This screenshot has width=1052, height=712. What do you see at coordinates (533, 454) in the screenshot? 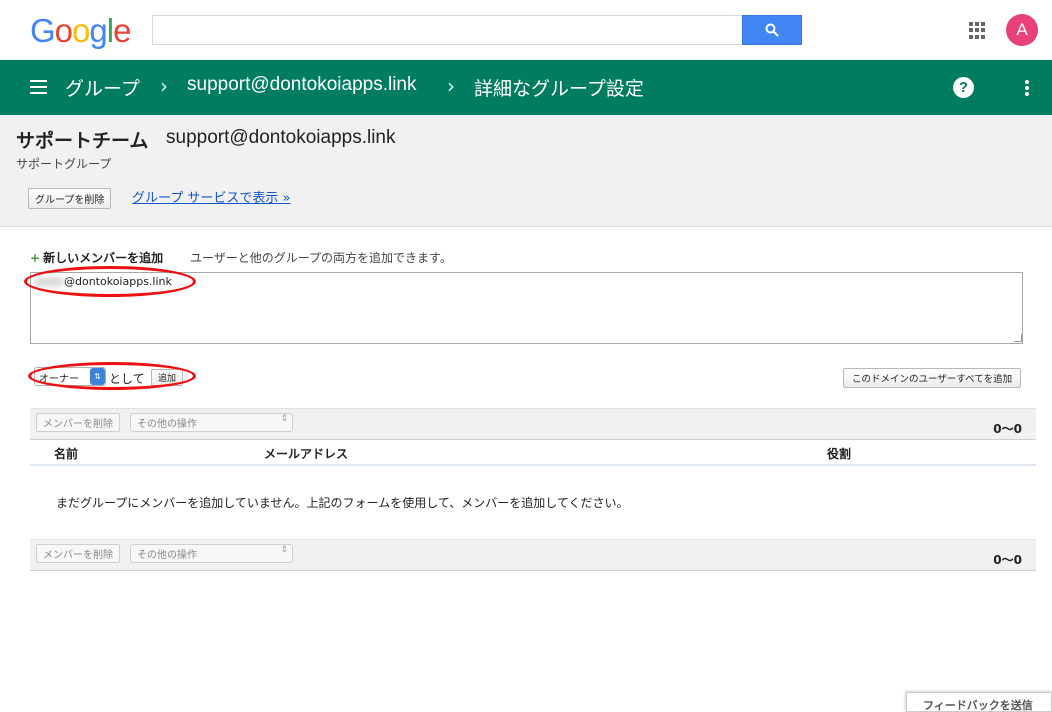
I see `members-table-header: 名前 メールアドレス 役割` at bounding box center [533, 454].